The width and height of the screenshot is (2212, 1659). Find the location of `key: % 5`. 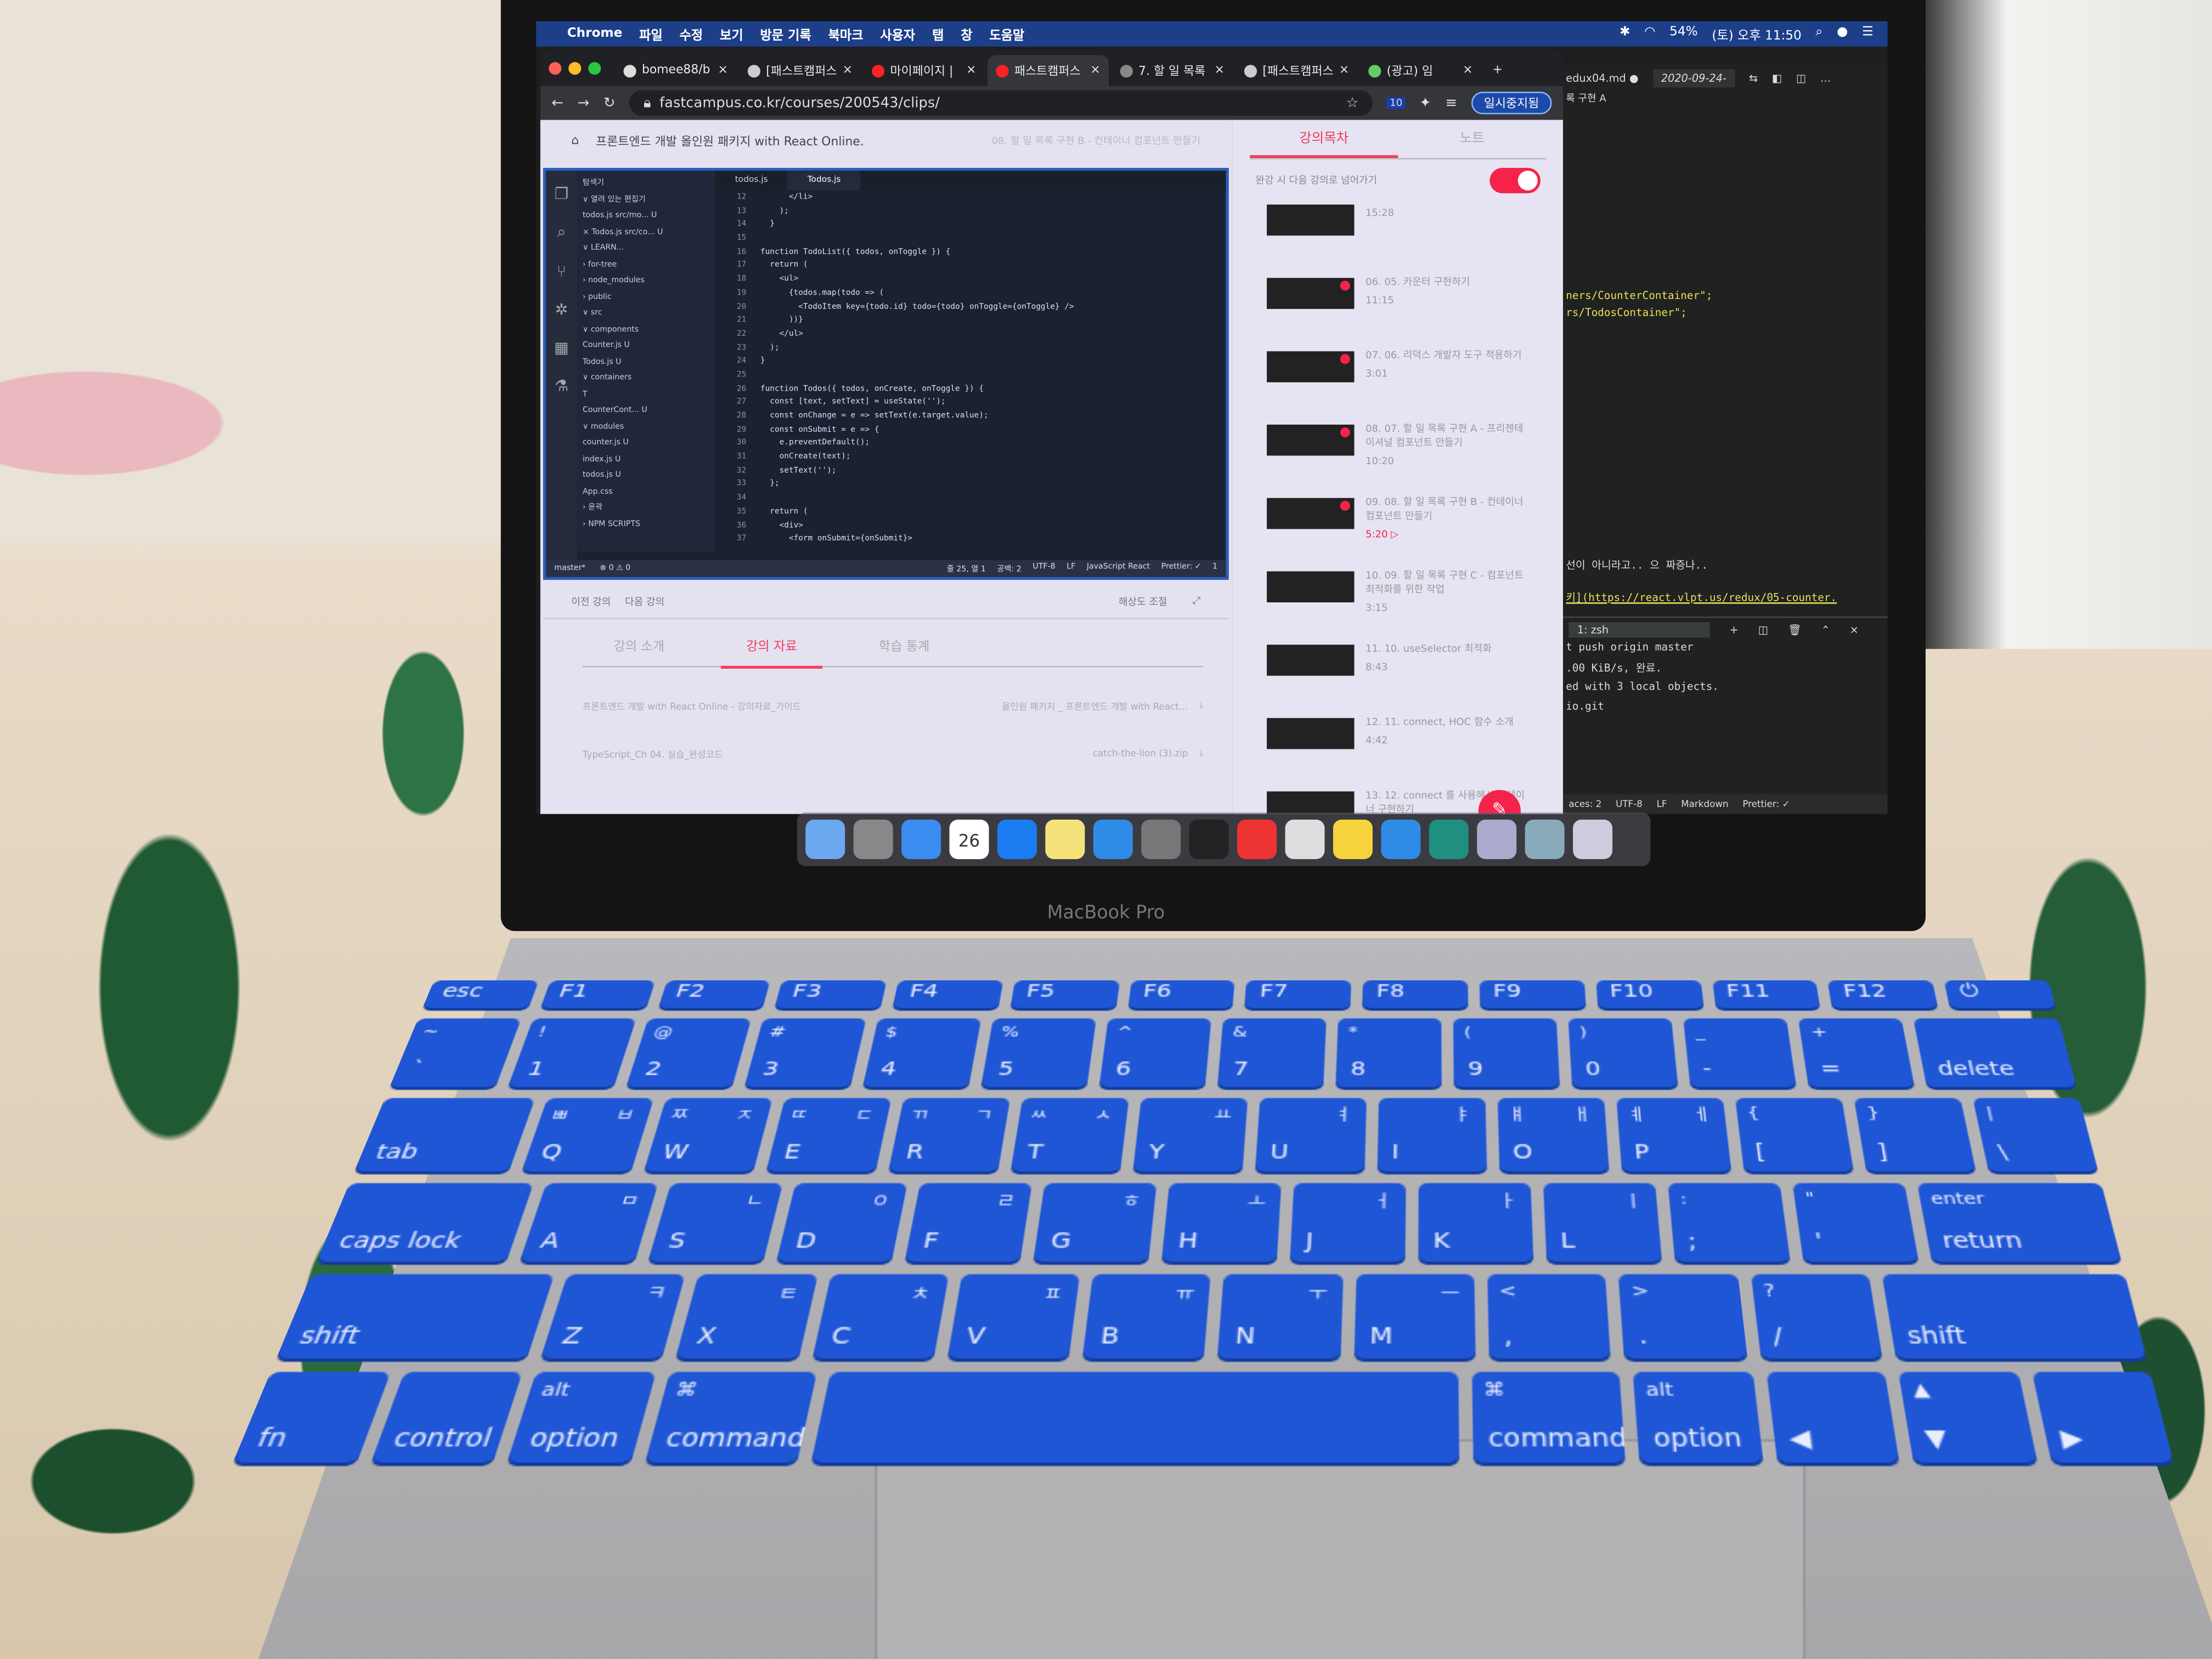

key: % 5 is located at coordinates (1039, 1052).